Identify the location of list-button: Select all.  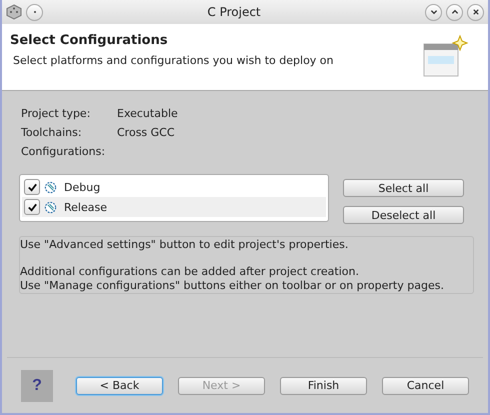
(403, 188).